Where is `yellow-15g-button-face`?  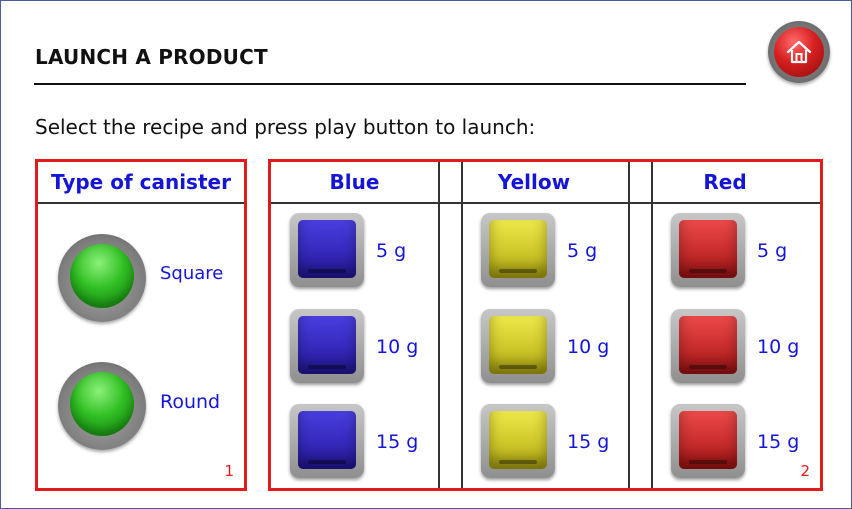
yellow-15g-button-face is located at coordinates (518, 440).